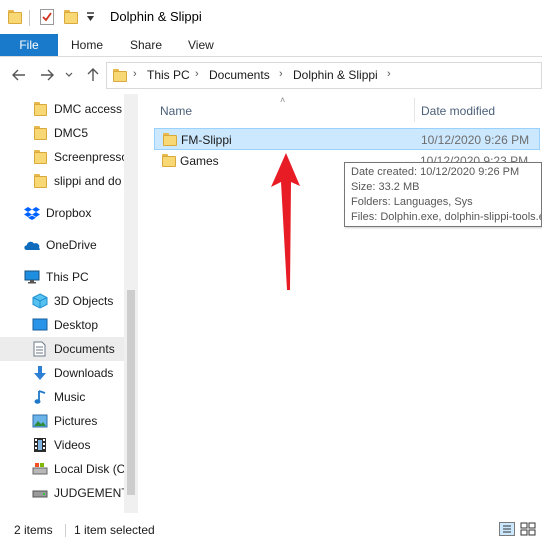  I want to click on disk-icon, so click(40, 469).